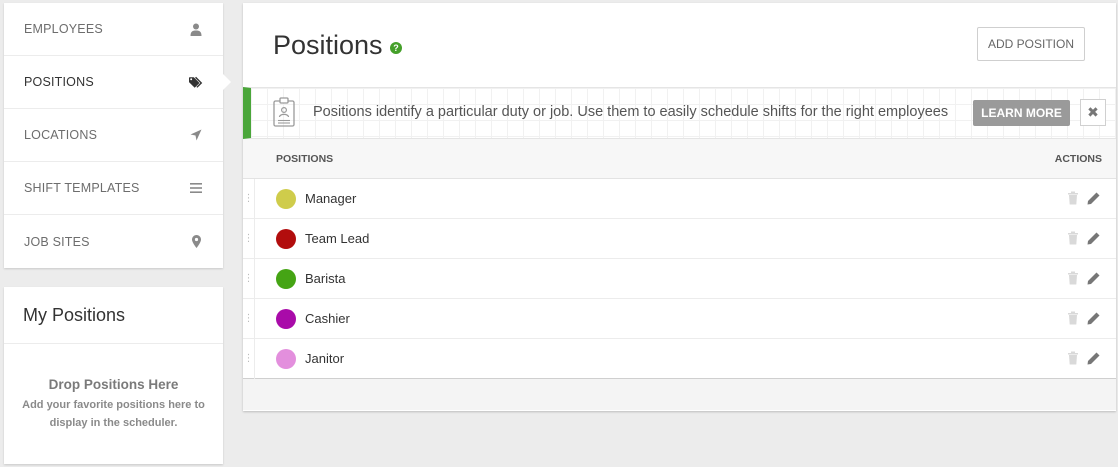  Describe the element at coordinates (679, 45) in the screenshot. I see `page-header: Positions ? ADD POSITION` at that location.